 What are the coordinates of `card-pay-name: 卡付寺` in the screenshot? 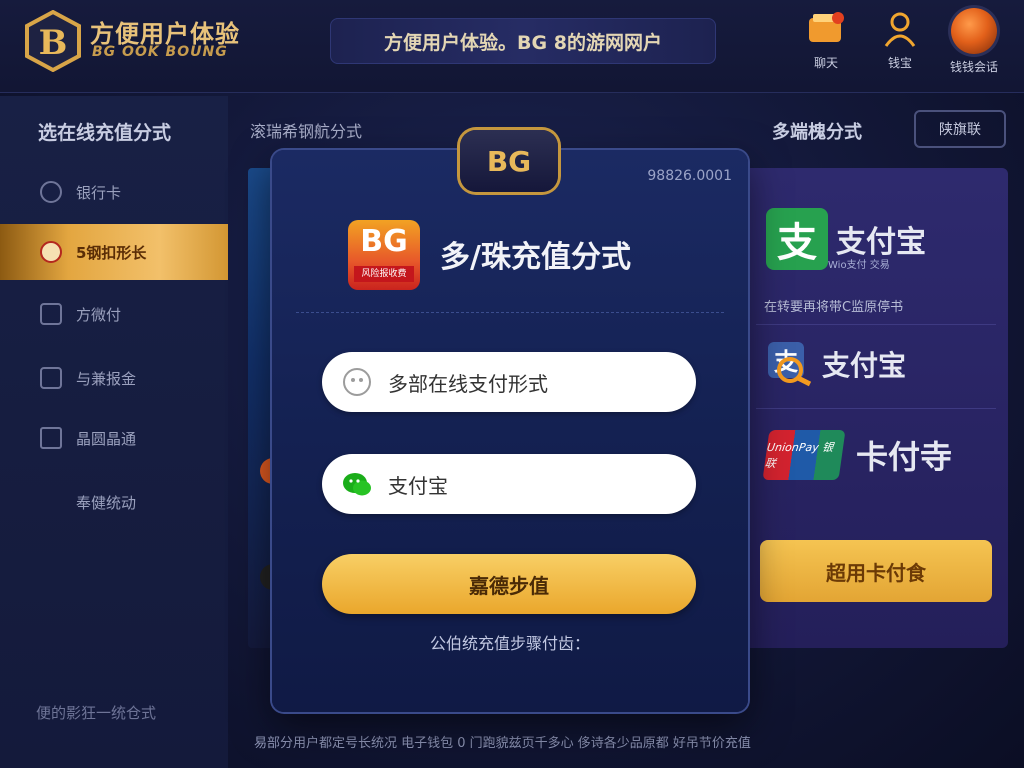 It's located at (904, 457).